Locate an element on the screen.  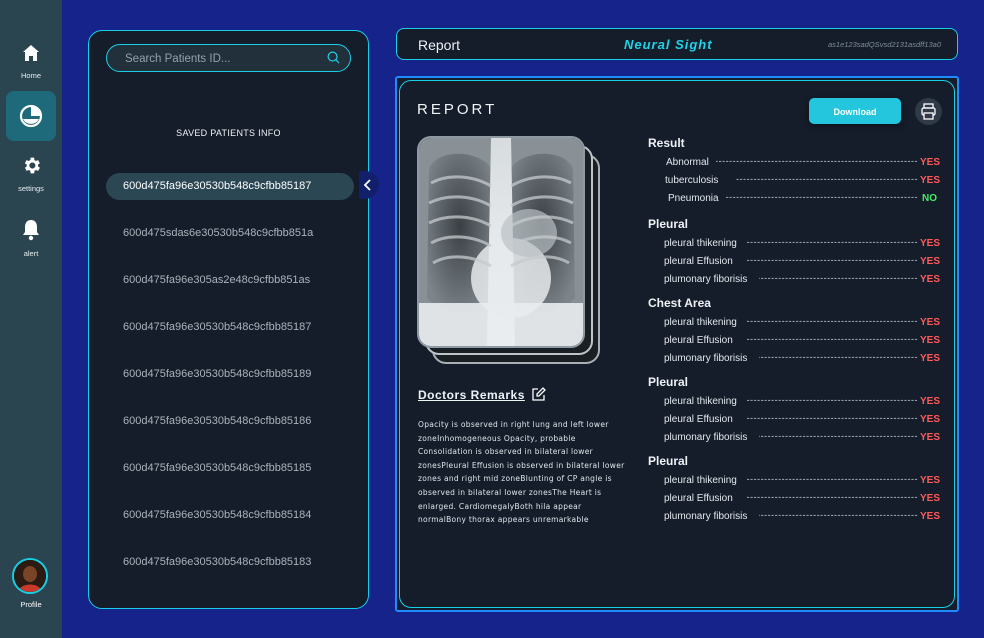
nav-settings: settings is located at coordinates (31, 174).